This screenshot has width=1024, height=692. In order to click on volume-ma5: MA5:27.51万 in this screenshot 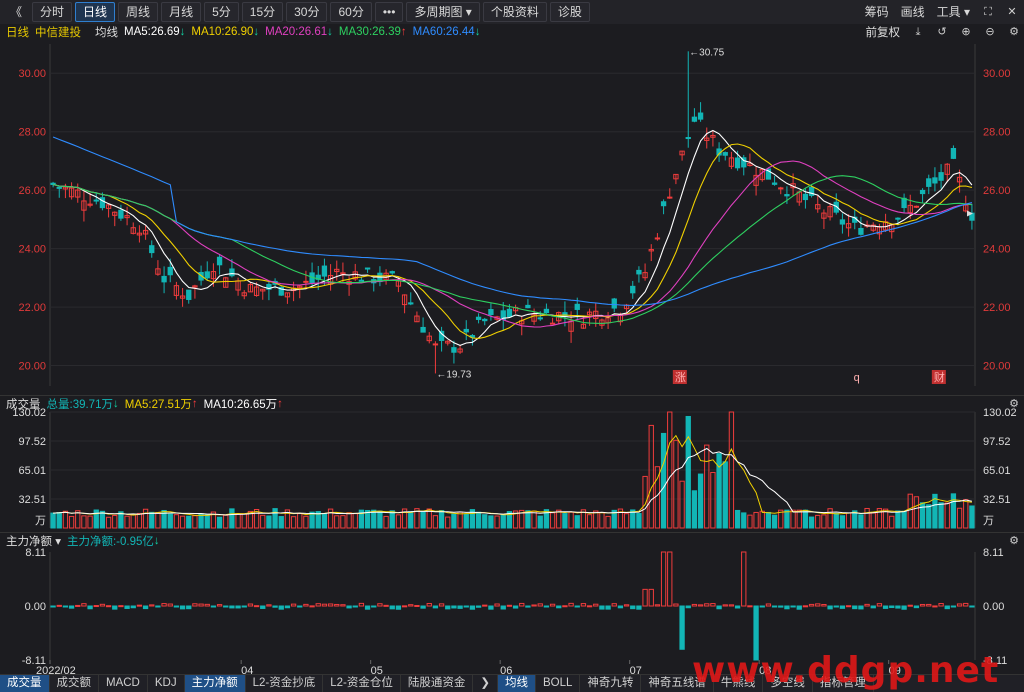, I will do `click(158, 405)`.